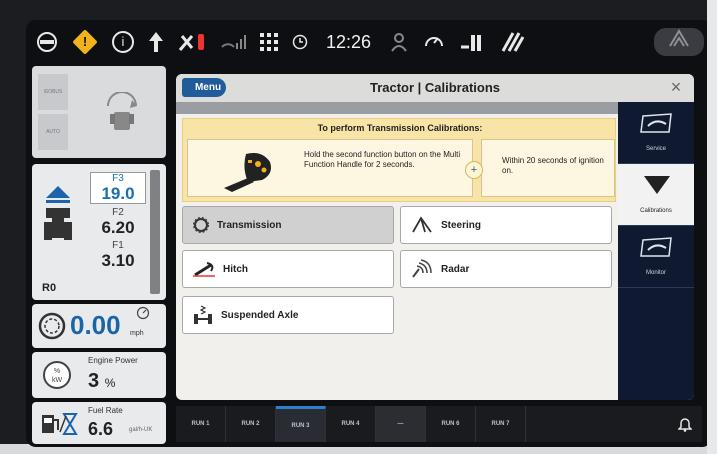  I want to click on nav-item-monitor: Monitor, so click(656, 257).